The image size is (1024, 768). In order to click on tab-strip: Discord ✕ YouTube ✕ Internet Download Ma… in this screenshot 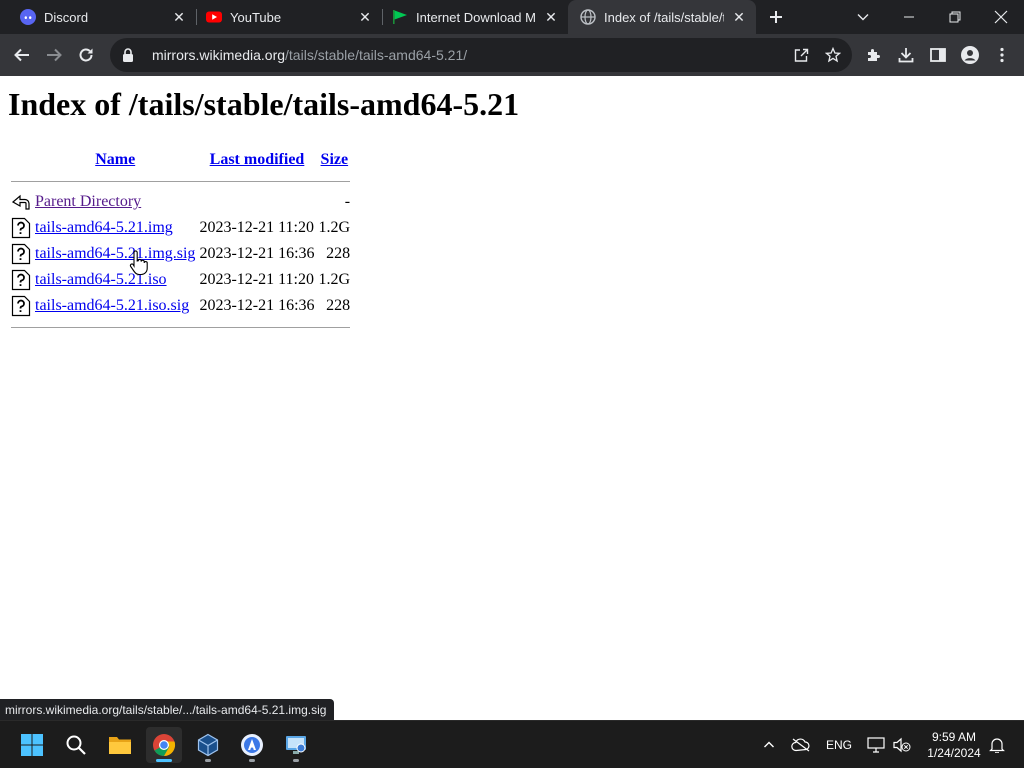, I will do `click(512, 17)`.